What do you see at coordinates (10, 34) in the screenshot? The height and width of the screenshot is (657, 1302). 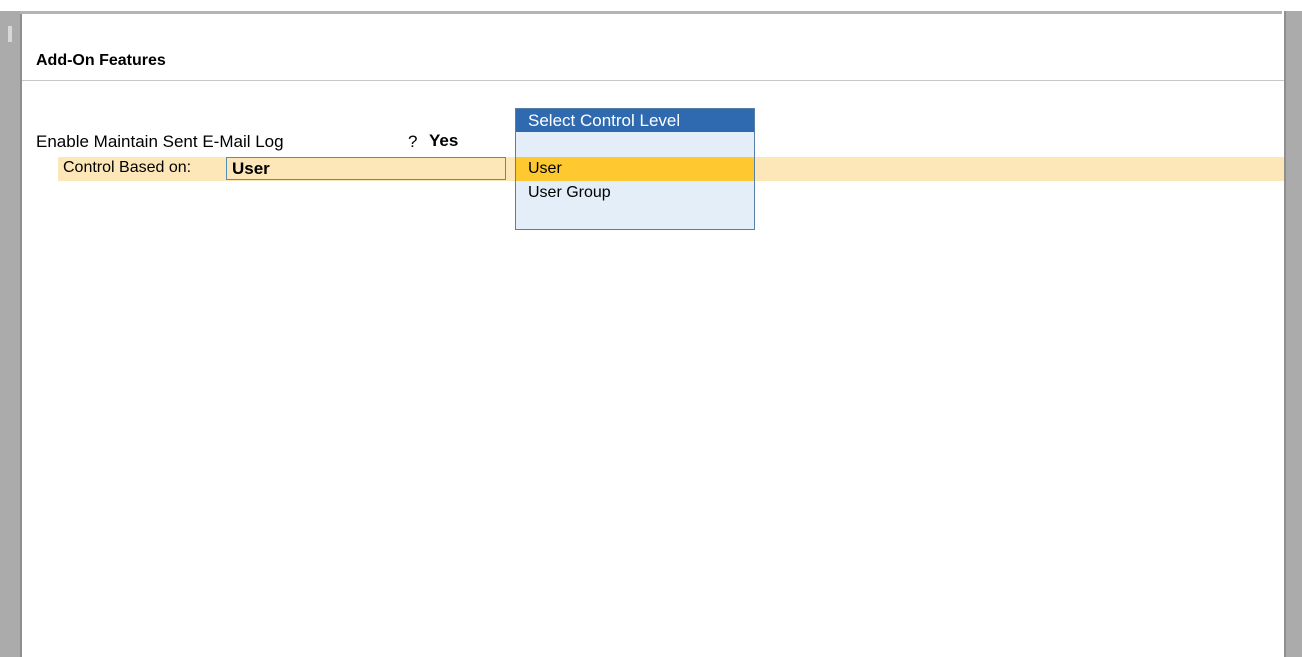 I see `corner-mark` at bounding box center [10, 34].